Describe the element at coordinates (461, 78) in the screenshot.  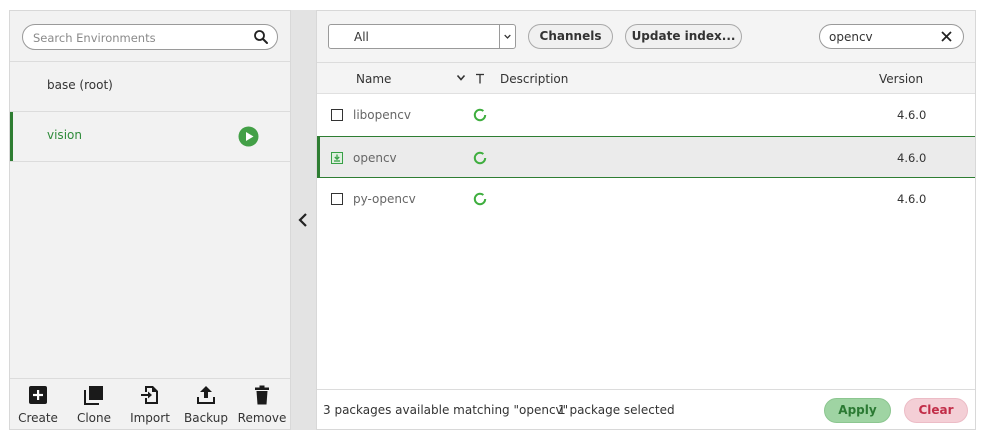
I see `sort-chevron-icon` at that location.